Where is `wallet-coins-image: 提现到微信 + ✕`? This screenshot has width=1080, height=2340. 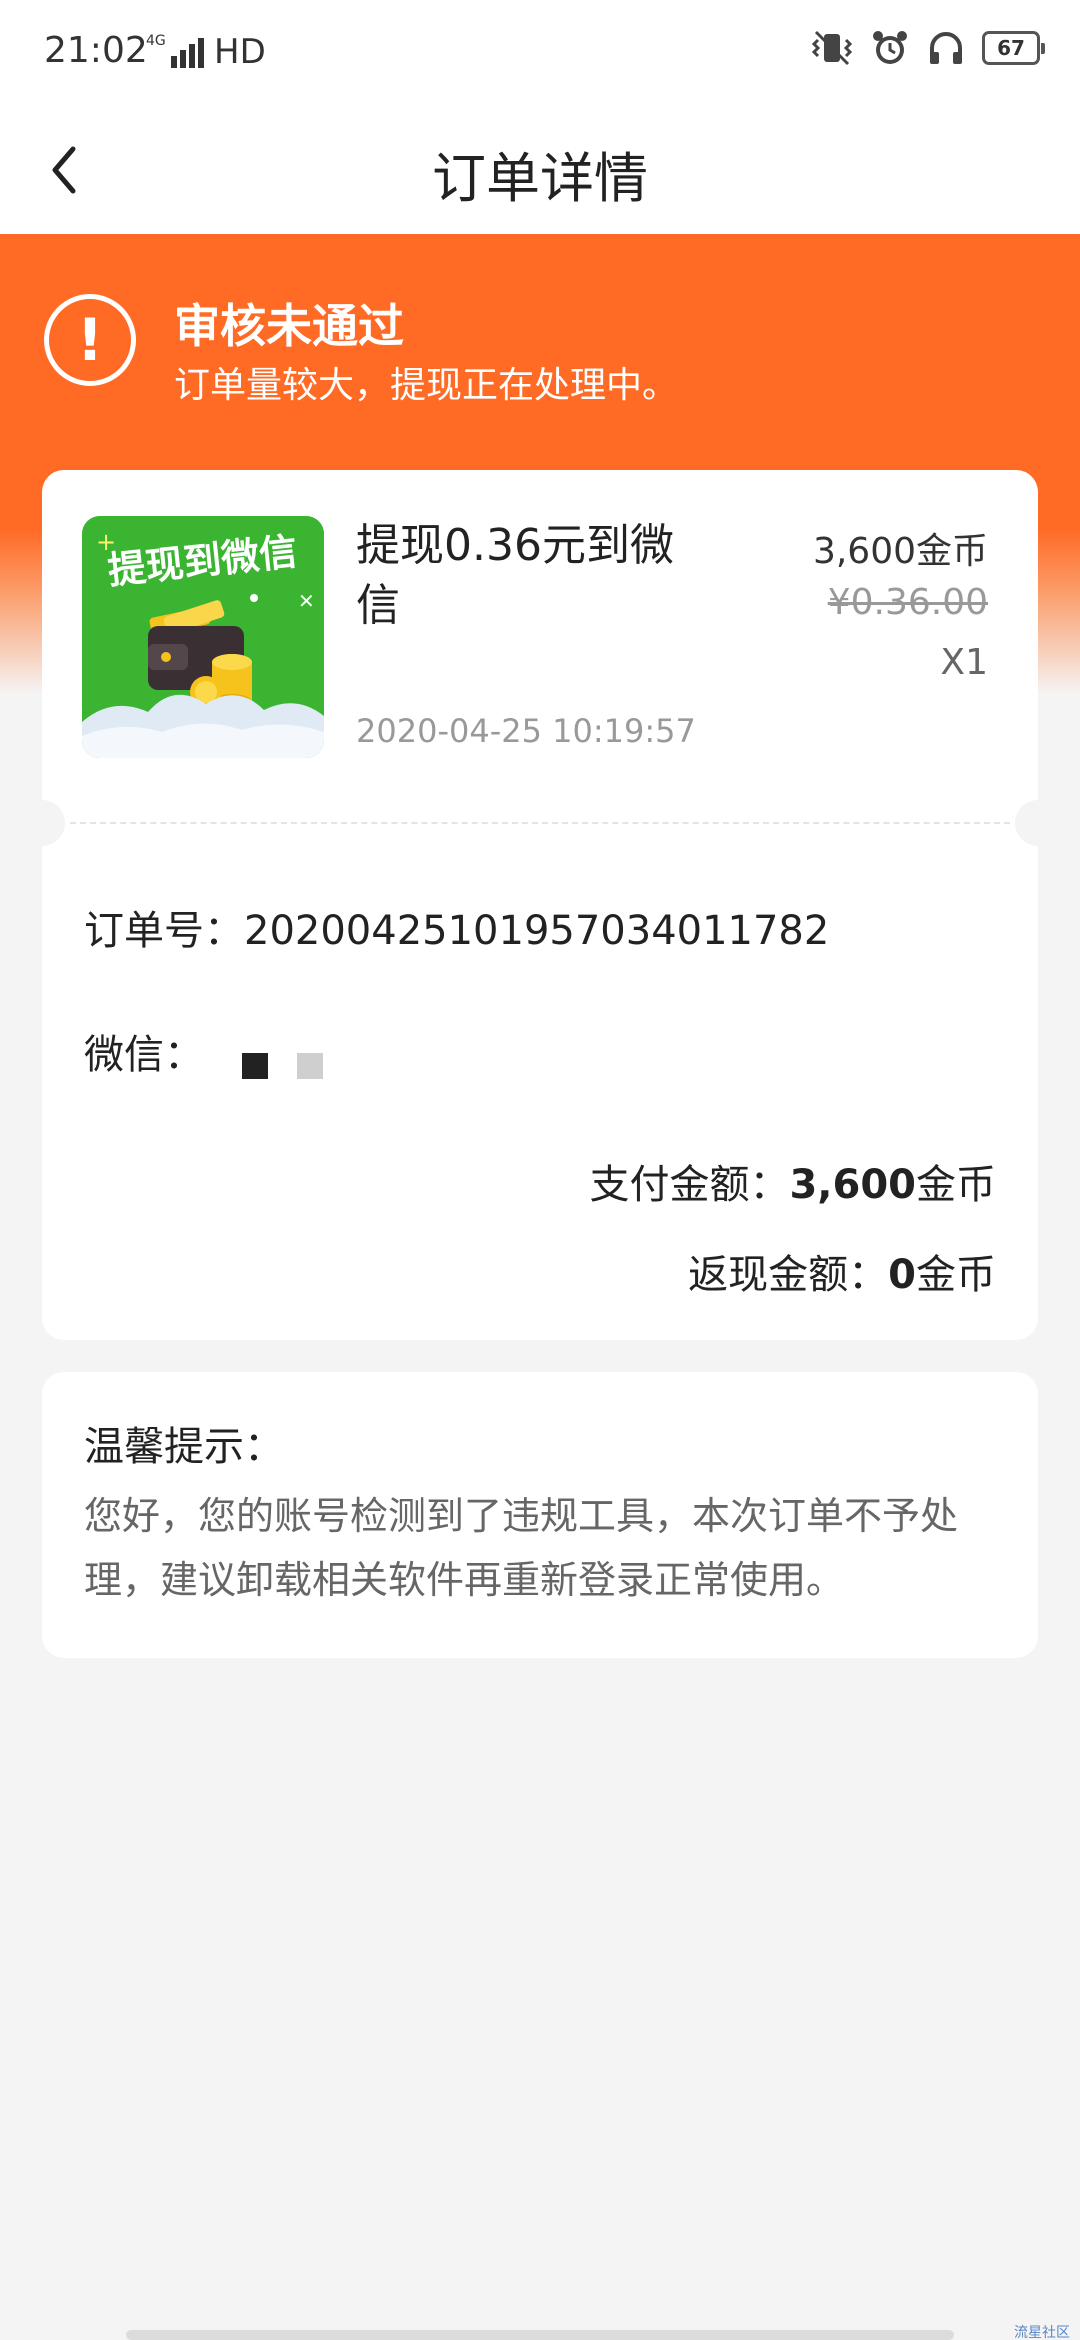 wallet-coins-image: 提现到微信 + ✕ is located at coordinates (203, 637).